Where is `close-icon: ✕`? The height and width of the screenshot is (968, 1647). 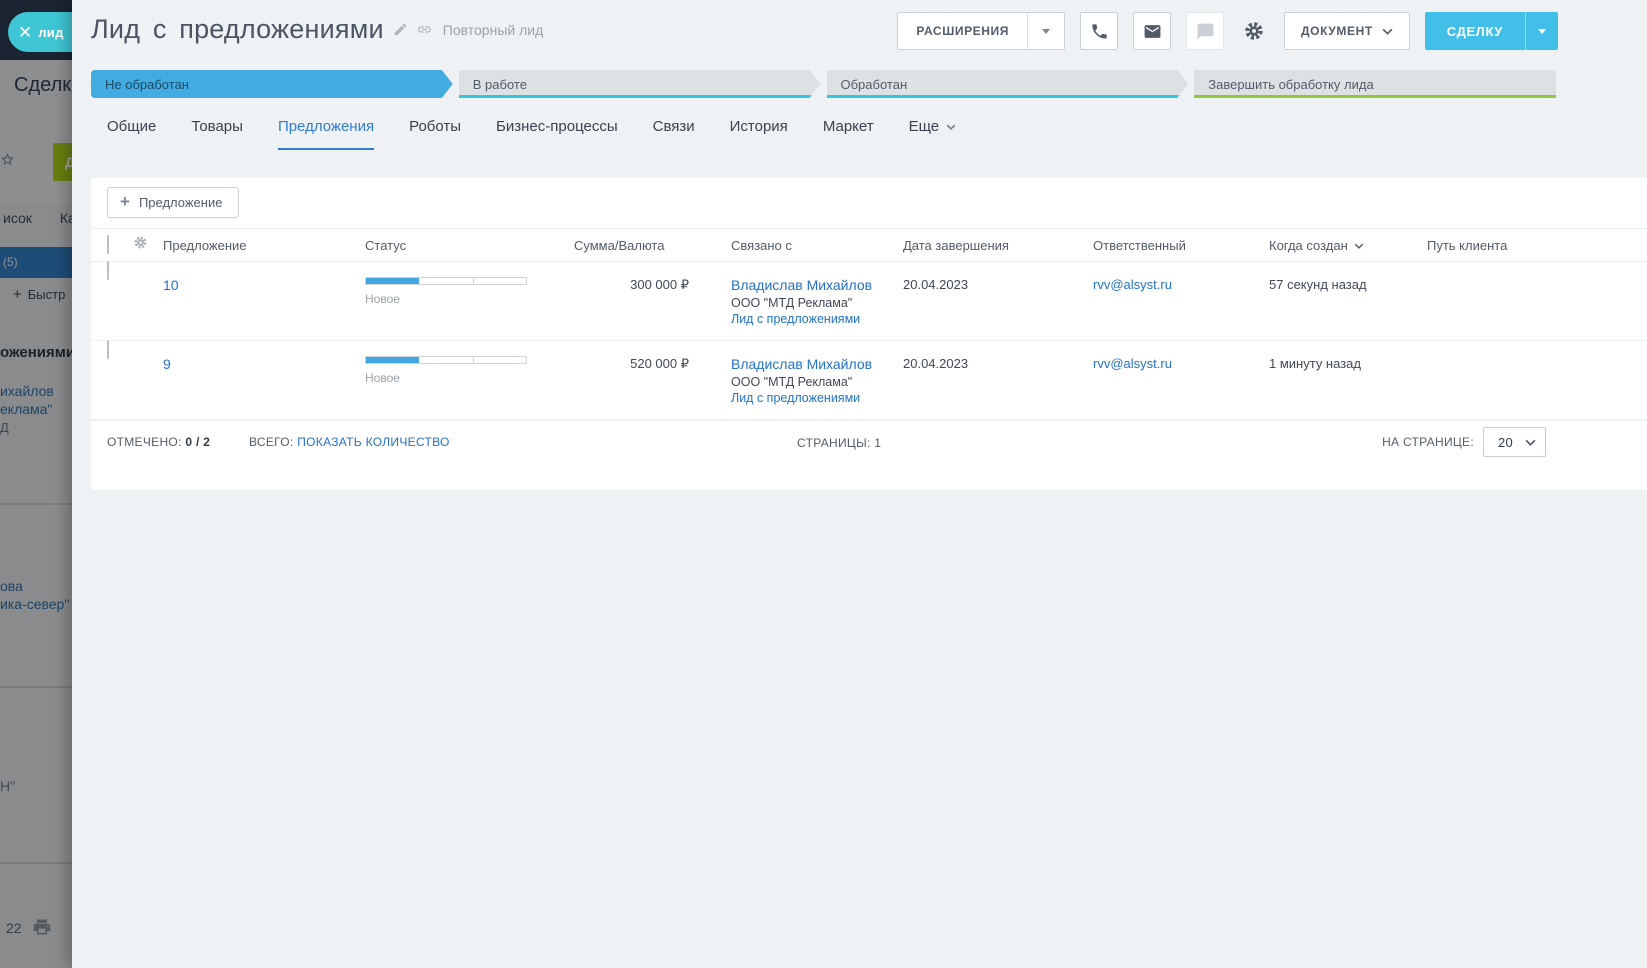
close-icon: ✕ is located at coordinates (25, 32).